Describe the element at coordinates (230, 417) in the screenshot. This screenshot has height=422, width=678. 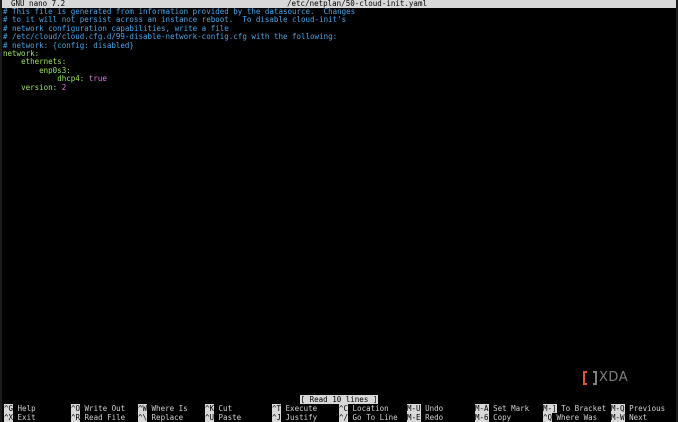
I see `shortcut-label: Paste` at that location.